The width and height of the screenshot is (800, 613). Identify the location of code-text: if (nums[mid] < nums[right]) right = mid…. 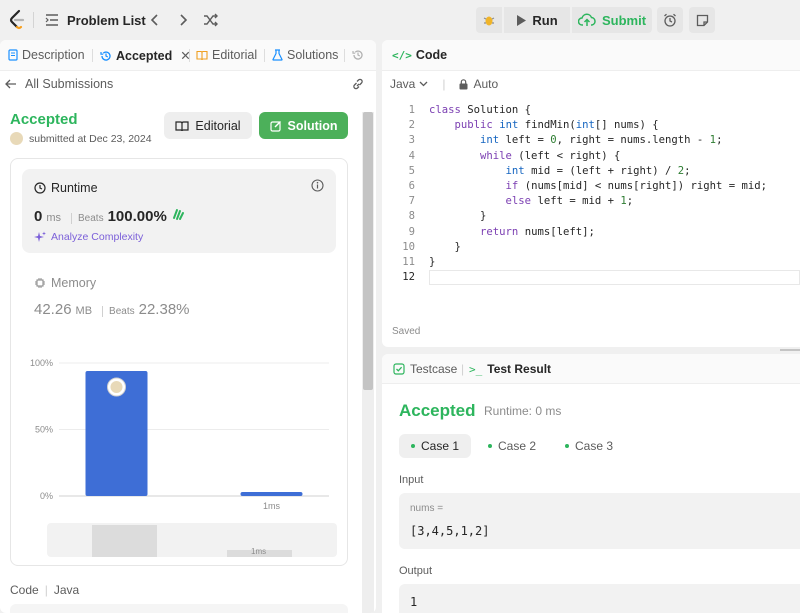
(636, 185).